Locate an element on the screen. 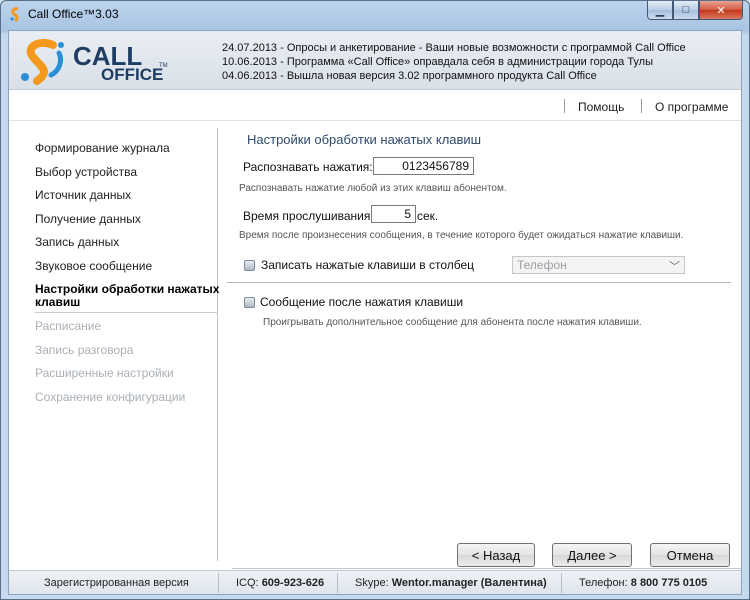 This screenshot has width=750, height=600. top-nav: Помощь О программе is located at coordinates (375, 106).